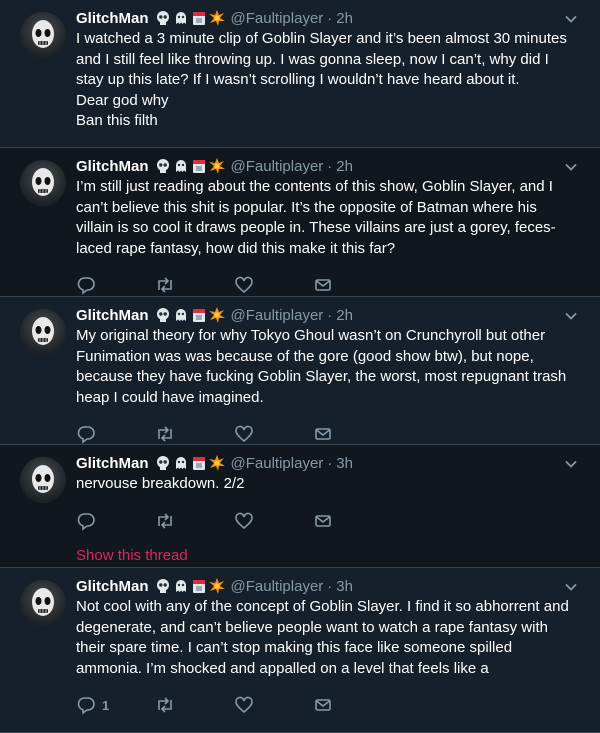 Image resolution: width=600 pixels, height=733 pixels. I want to click on tweet-text: nervouse breakdown. 2/2, so click(160, 483).